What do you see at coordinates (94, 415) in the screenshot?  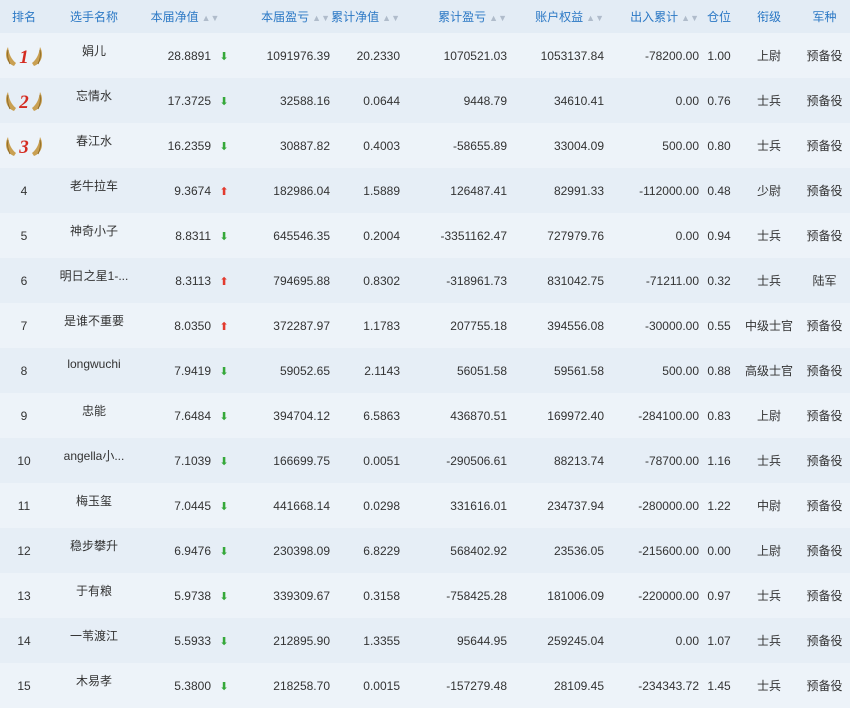 I see `player-name: 忠能` at bounding box center [94, 415].